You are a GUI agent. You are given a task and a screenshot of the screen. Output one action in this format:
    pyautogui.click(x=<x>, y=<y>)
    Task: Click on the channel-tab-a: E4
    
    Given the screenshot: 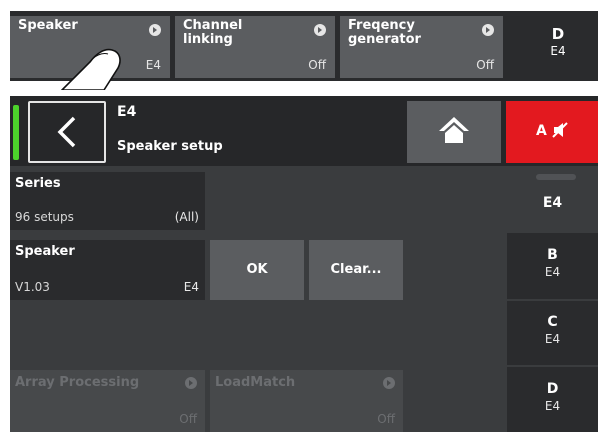 What is the action you would take?
    pyautogui.click(x=552, y=199)
    